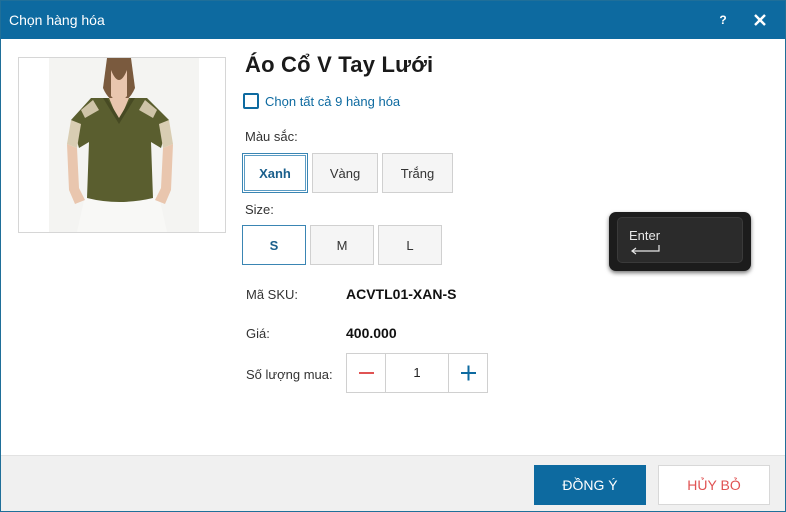 Image resolution: width=786 pixels, height=512 pixels. What do you see at coordinates (590, 485) in the screenshot?
I see `confirm-button: ĐỒNG Ý` at bounding box center [590, 485].